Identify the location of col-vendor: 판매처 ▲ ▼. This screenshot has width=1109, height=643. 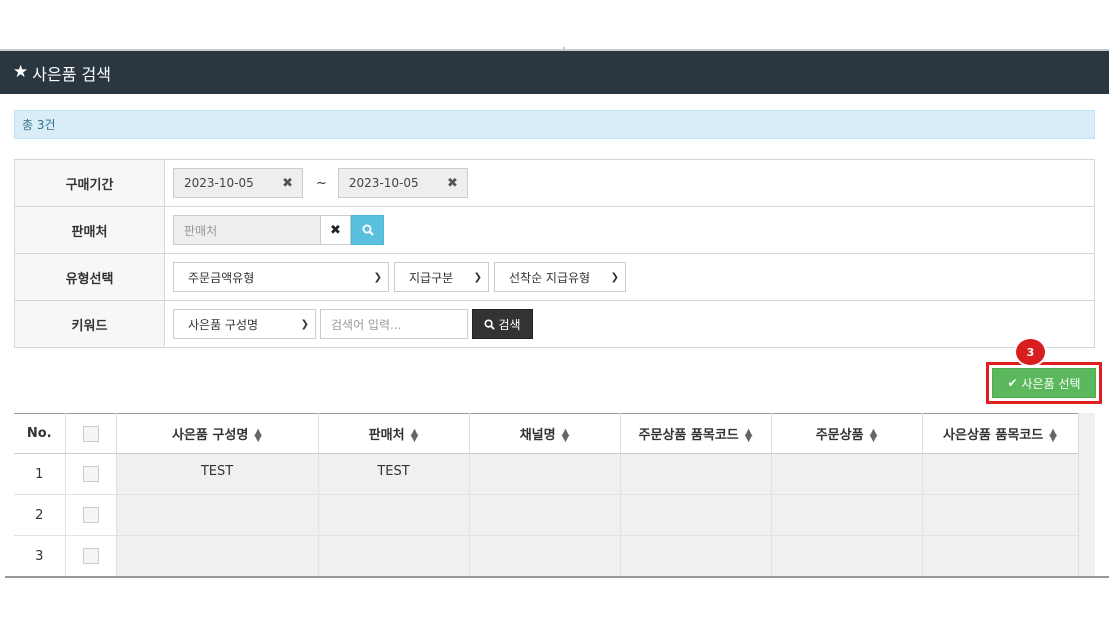
(393, 433).